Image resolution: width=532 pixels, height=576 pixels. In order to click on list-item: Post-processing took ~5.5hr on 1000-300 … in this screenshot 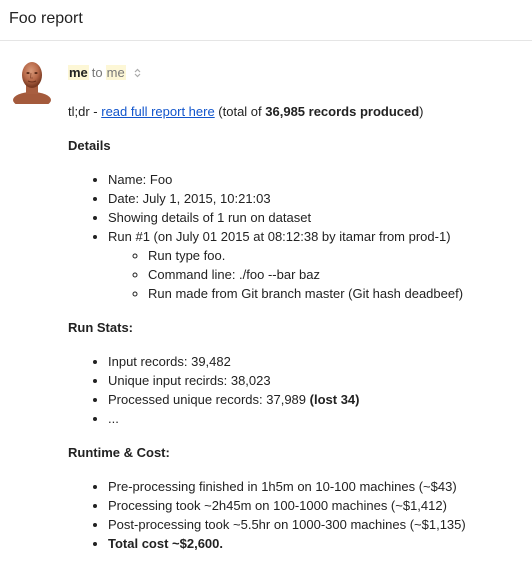, I will do `click(315, 524)`.